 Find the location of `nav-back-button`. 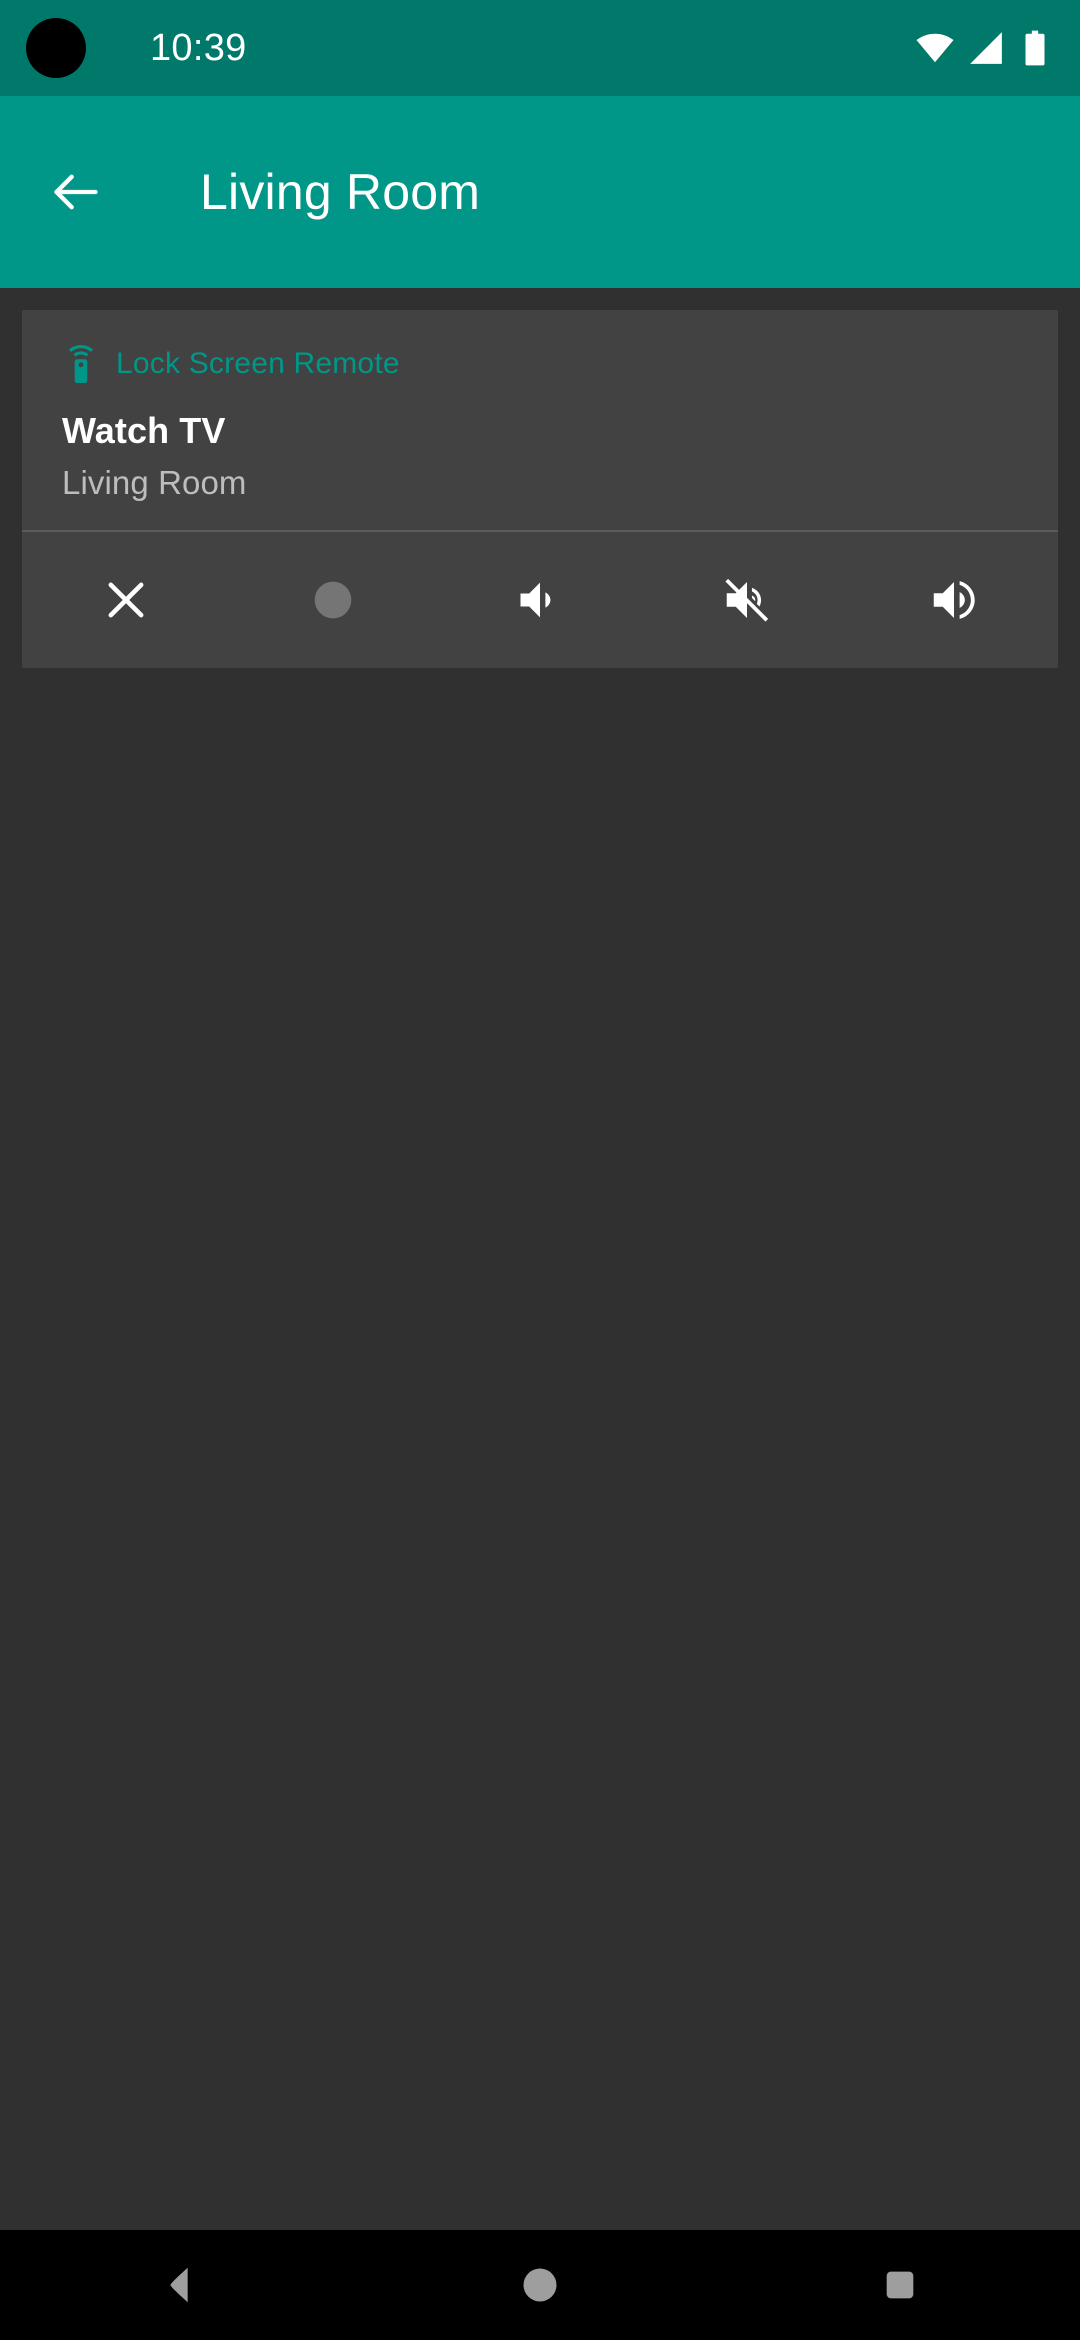

nav-back-button is located at coordinates (180, 2285).